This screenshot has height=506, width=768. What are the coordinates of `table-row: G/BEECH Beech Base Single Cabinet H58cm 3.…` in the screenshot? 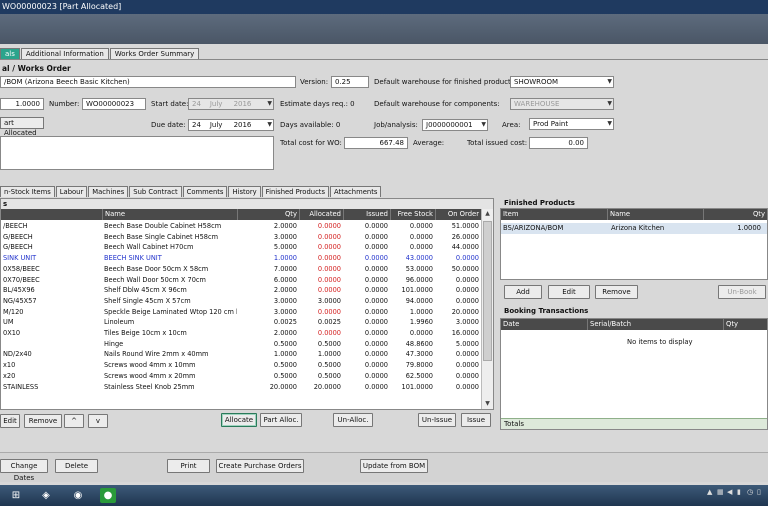 It's located at (241, 237).